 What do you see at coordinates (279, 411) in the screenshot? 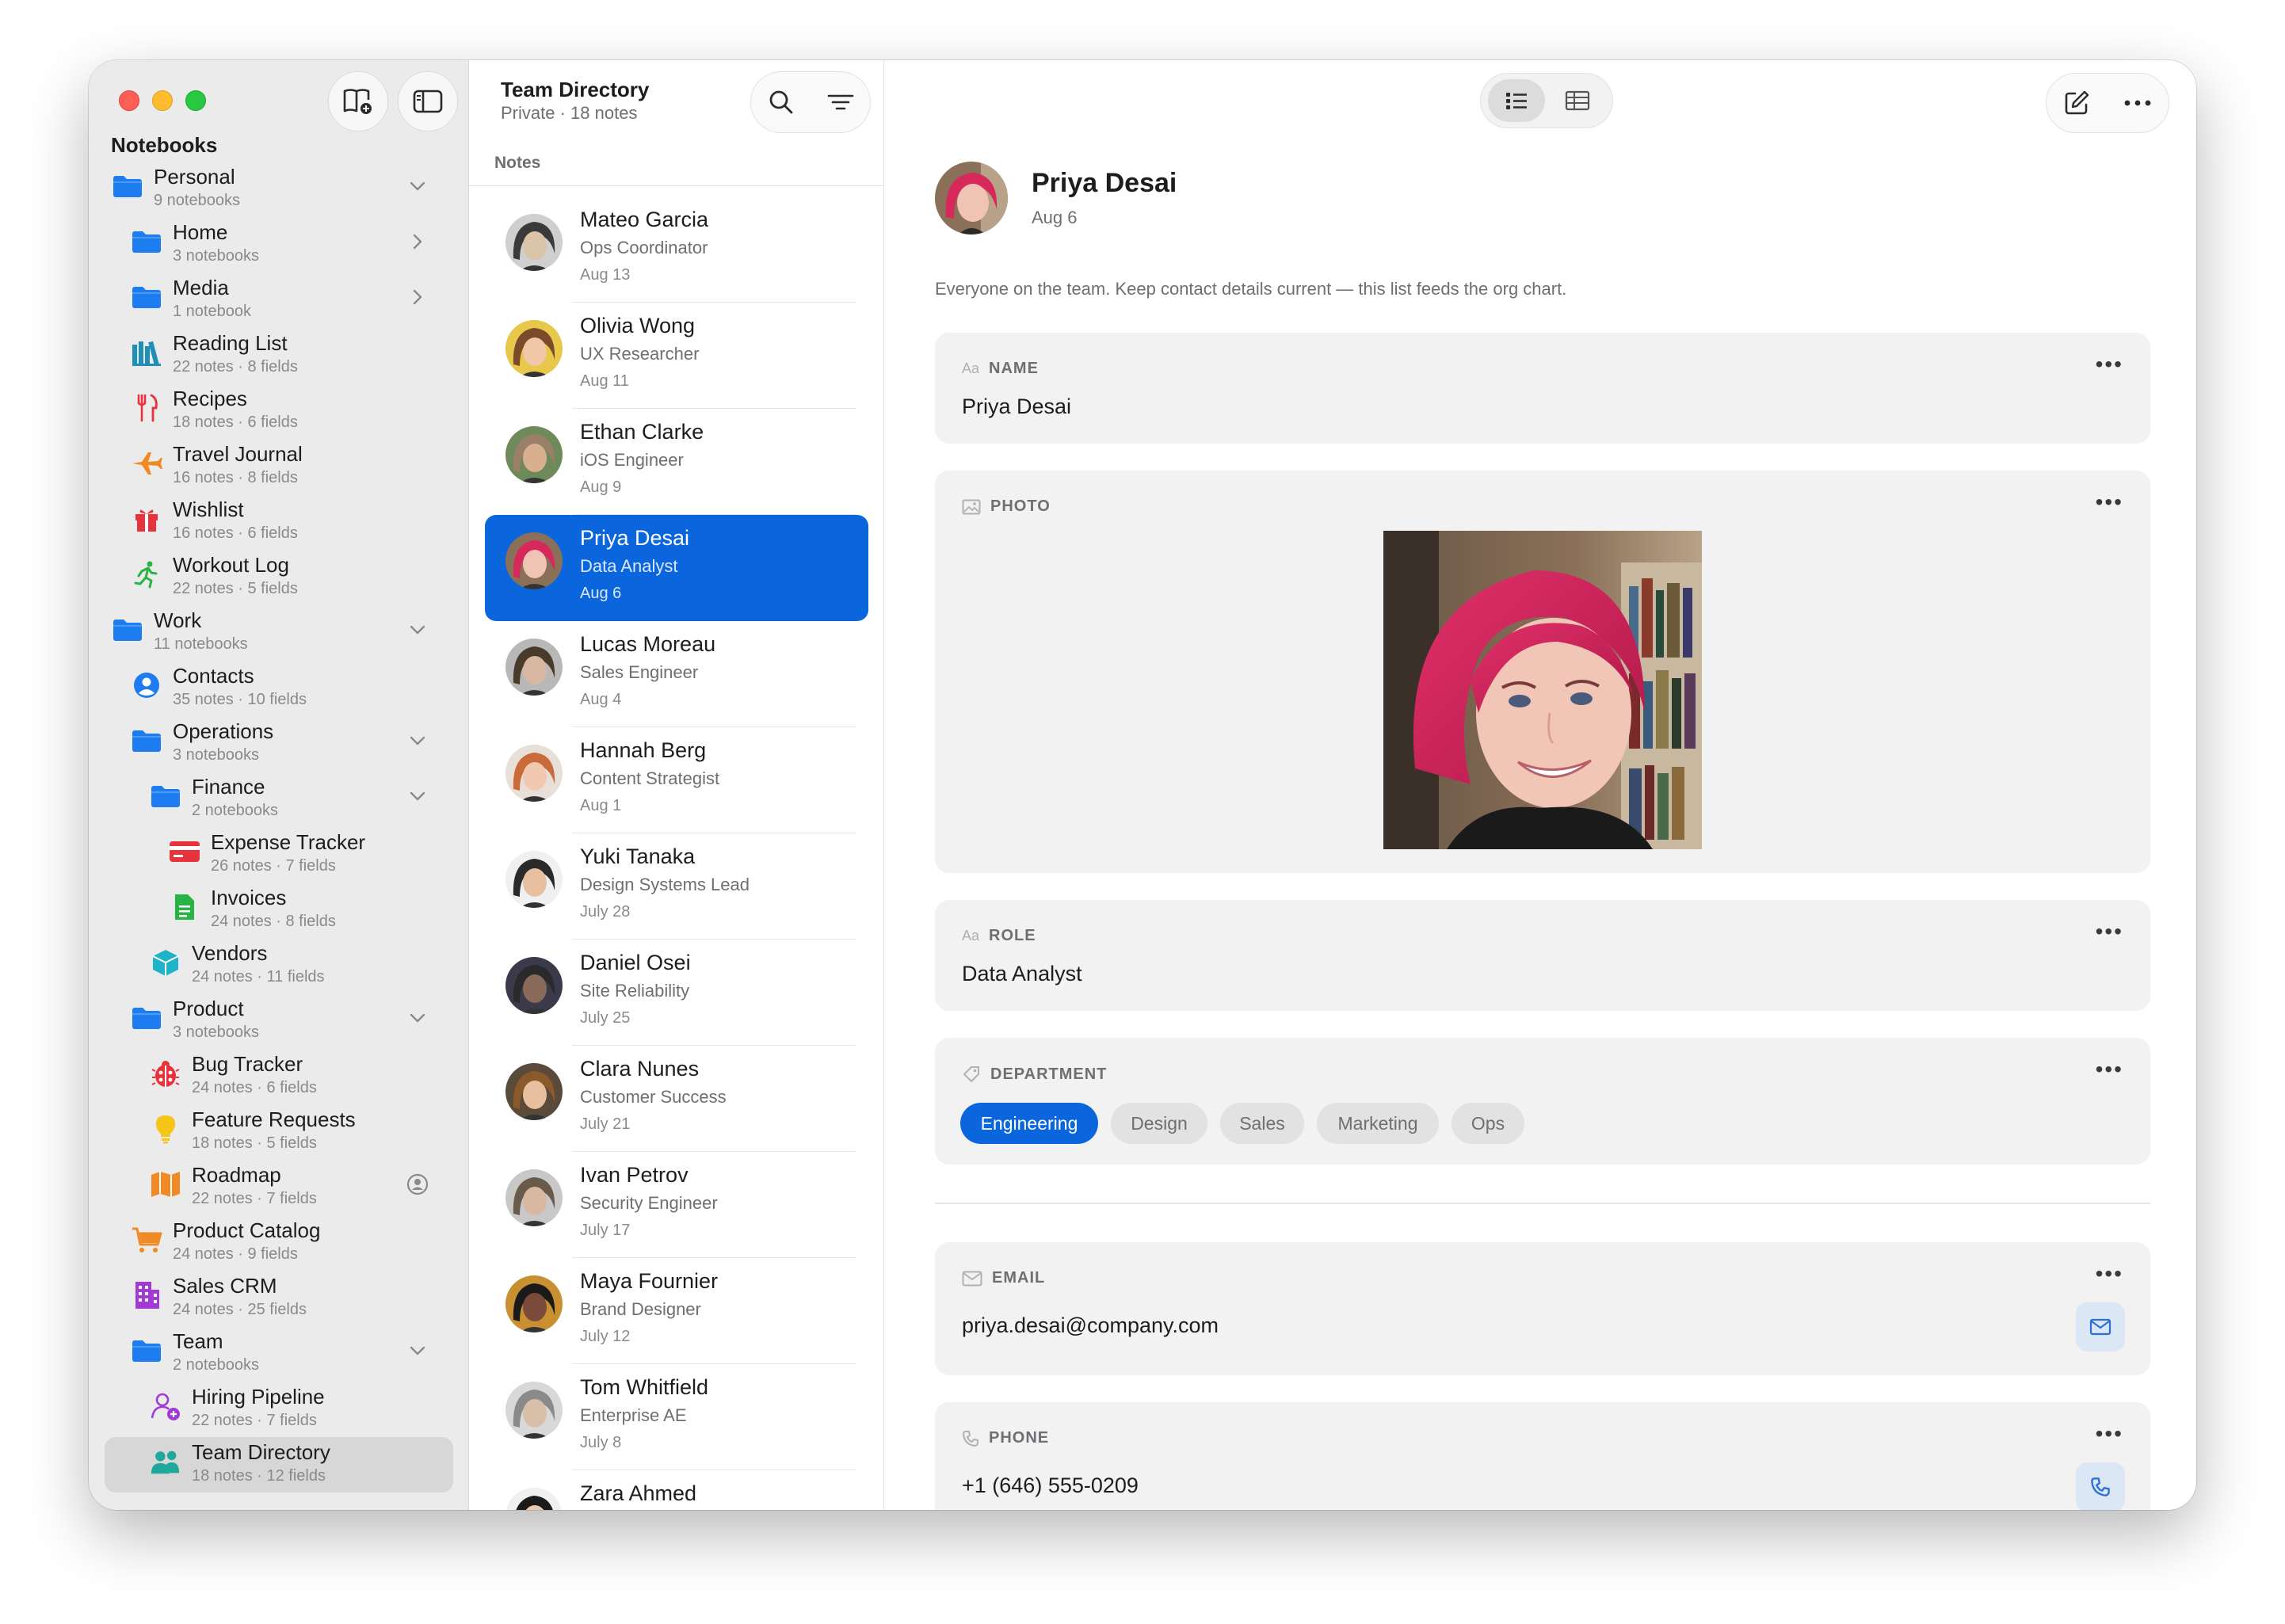
I see `sidebar-item-recipes: Recipes 18 notes · 6 fields` at bounding box center [279, 411].